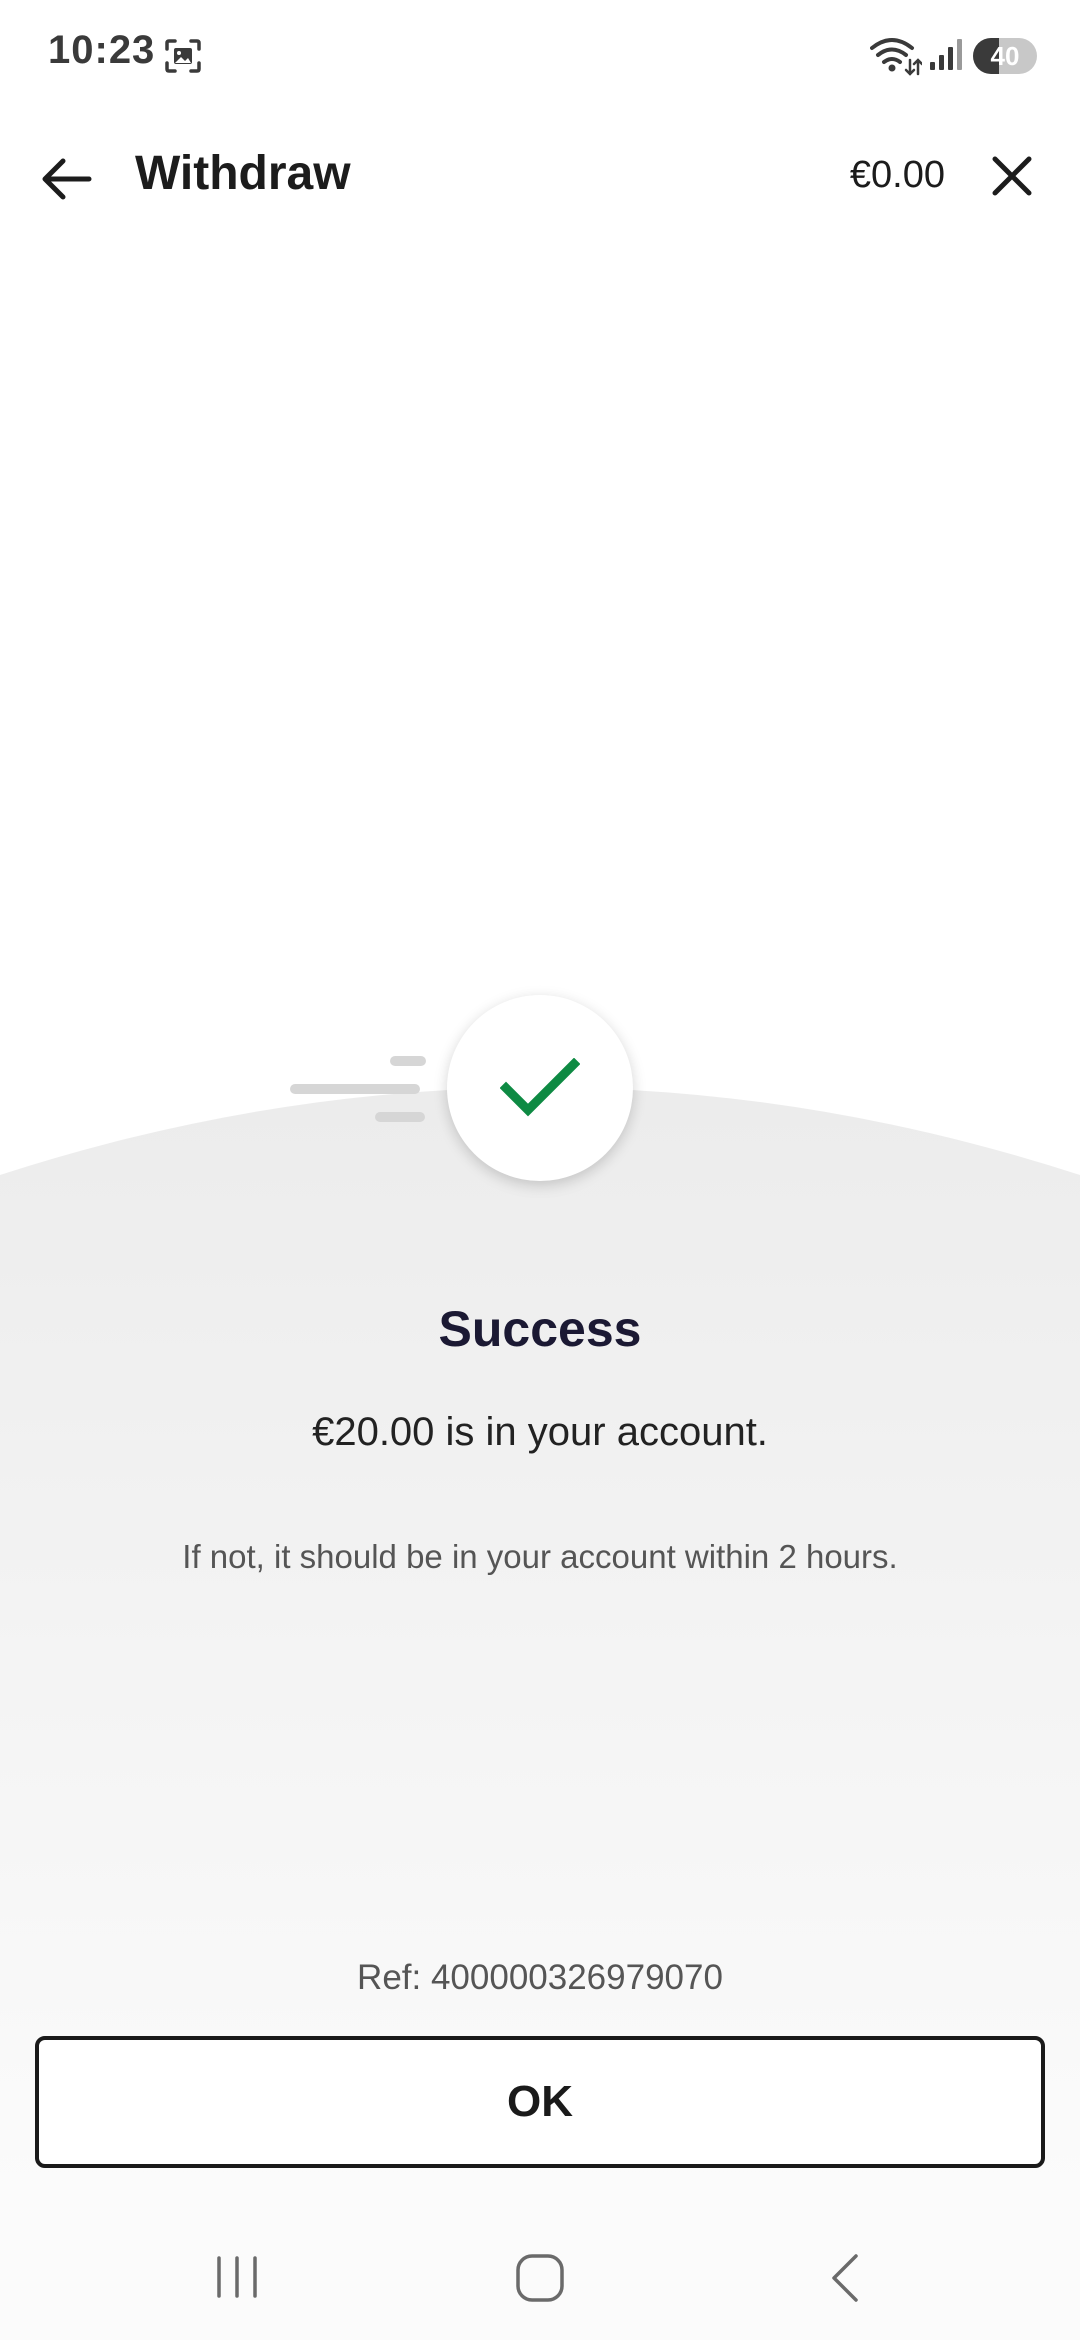 This screenshot has height=2340, width=1080. I want to click on close-icon, so click(1012, 176).